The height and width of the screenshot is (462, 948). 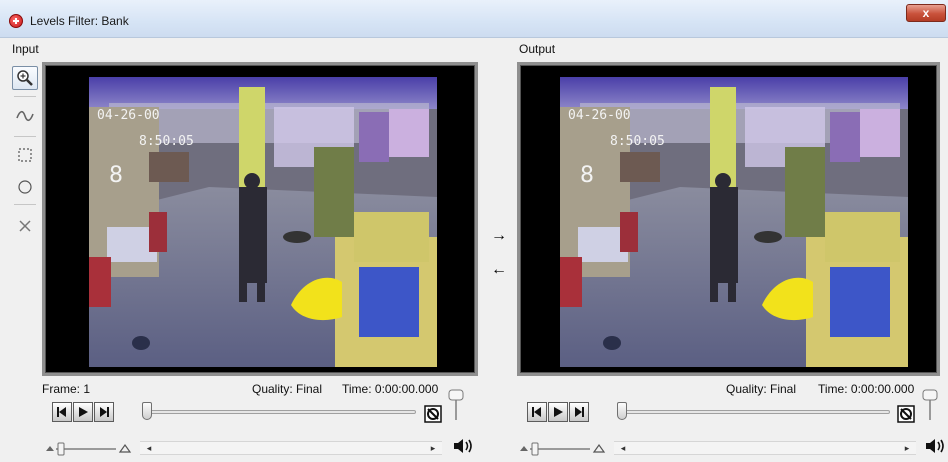 I want to click on output-play-button, so click(x=558, y=412).